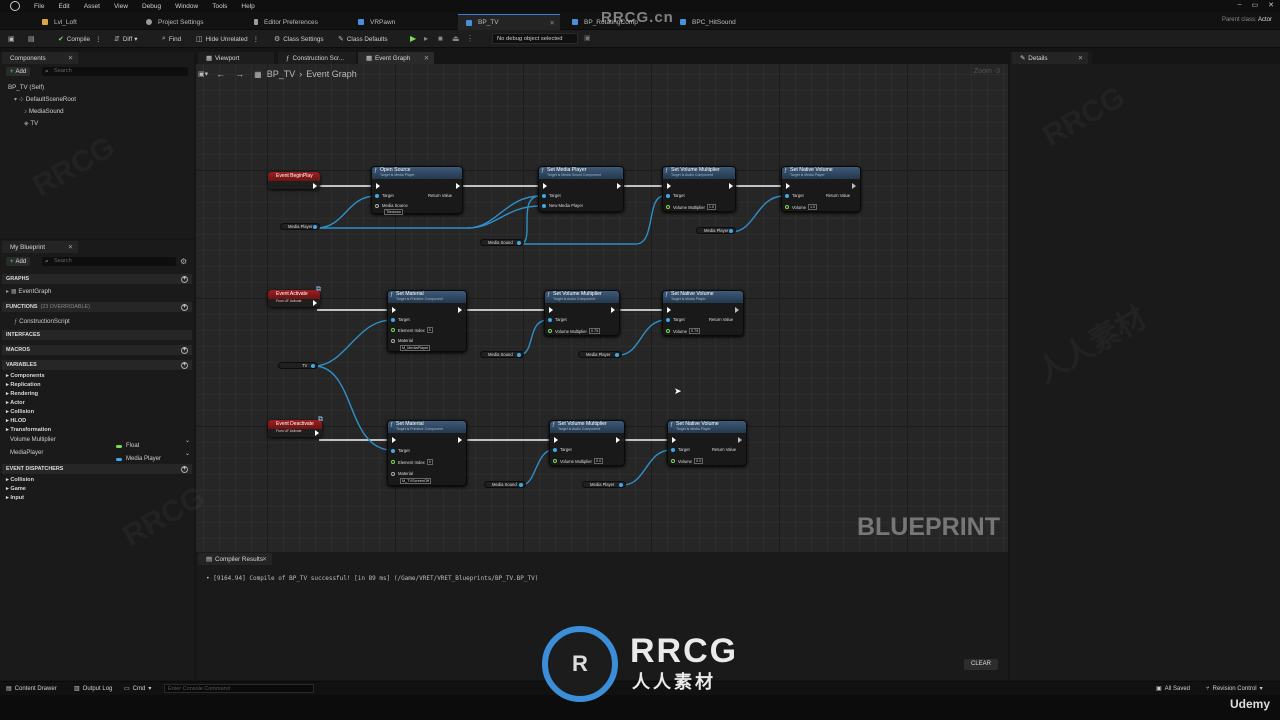 This screenshot has width=1280, height=720. I want to click on all-saved-button: ▣ All Saved, so click(1173, 689).